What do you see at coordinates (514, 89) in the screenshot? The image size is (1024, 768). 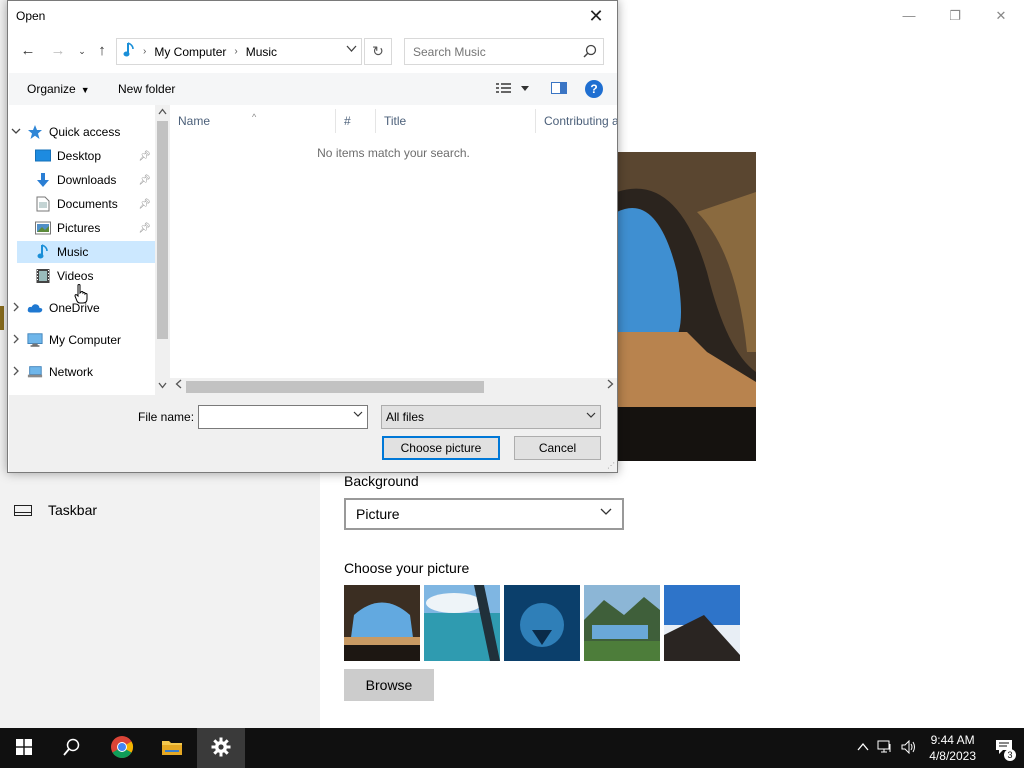 I see `view-options-icon` at bounding box center [514, 89].